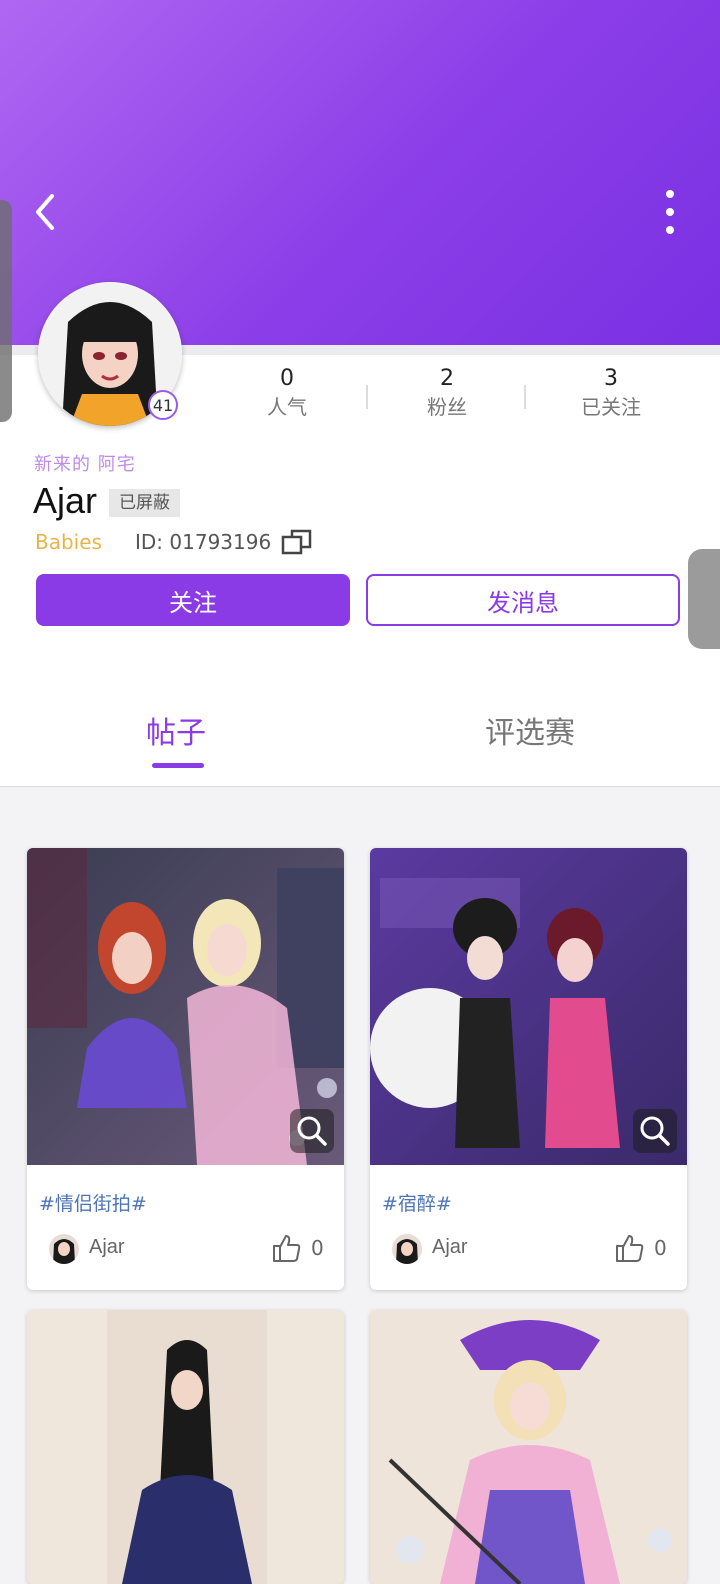  What do you see at coordinates (185, 1069) in the screenshot?
I see `post-card: #情侣街拍# Ajar 0` at bounding box center [185, 1069].